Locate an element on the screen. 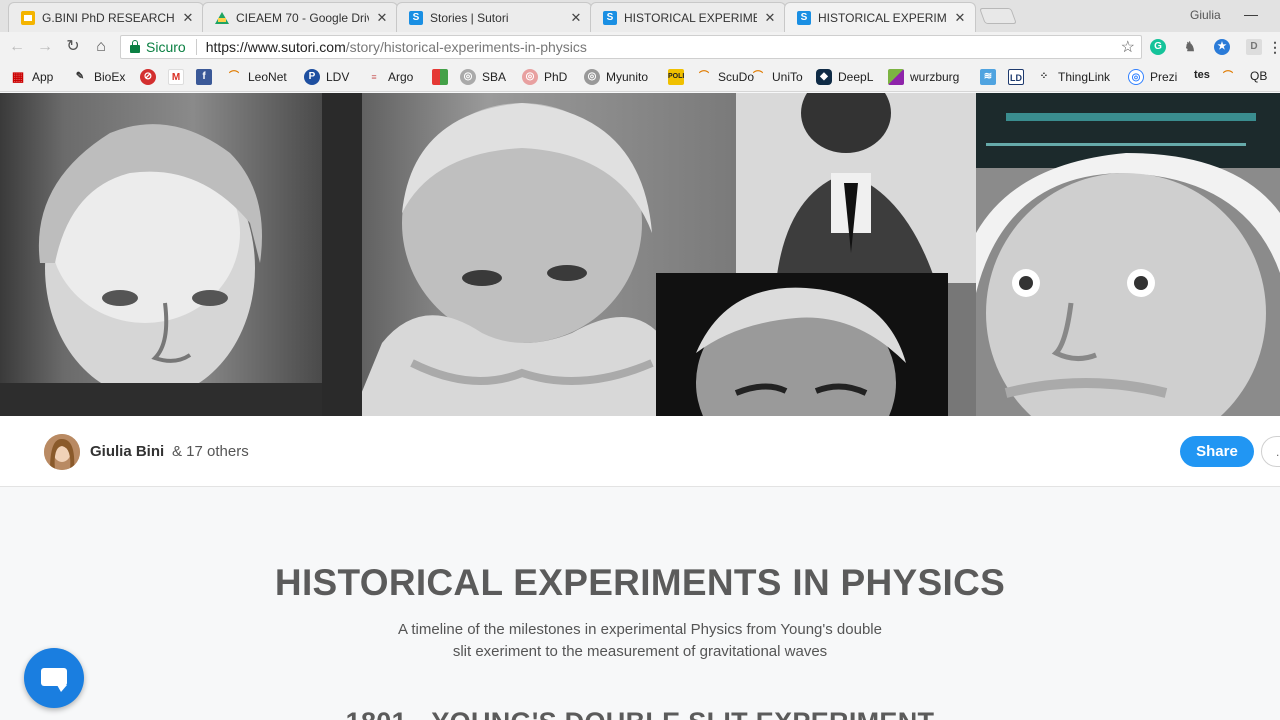 Image resolution: width=1280 pixels, height=720 pixels. bookmark-label: App is located at coordinates (43, 77).